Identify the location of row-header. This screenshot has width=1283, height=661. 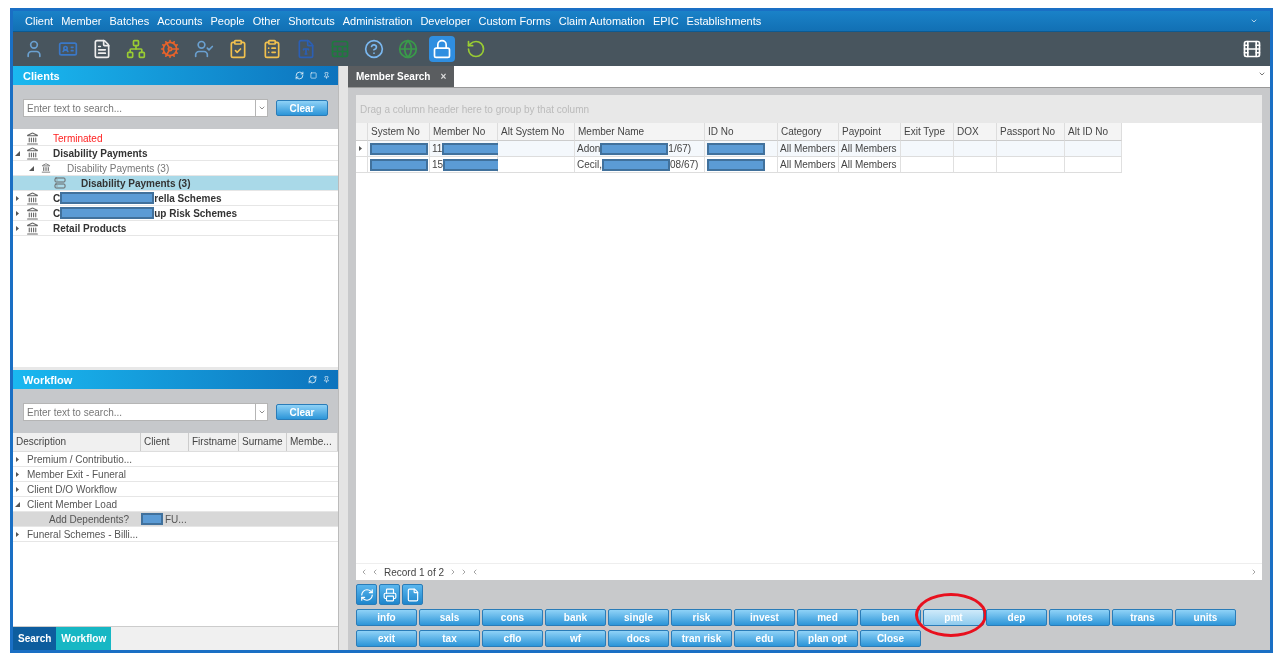
(362, 149).